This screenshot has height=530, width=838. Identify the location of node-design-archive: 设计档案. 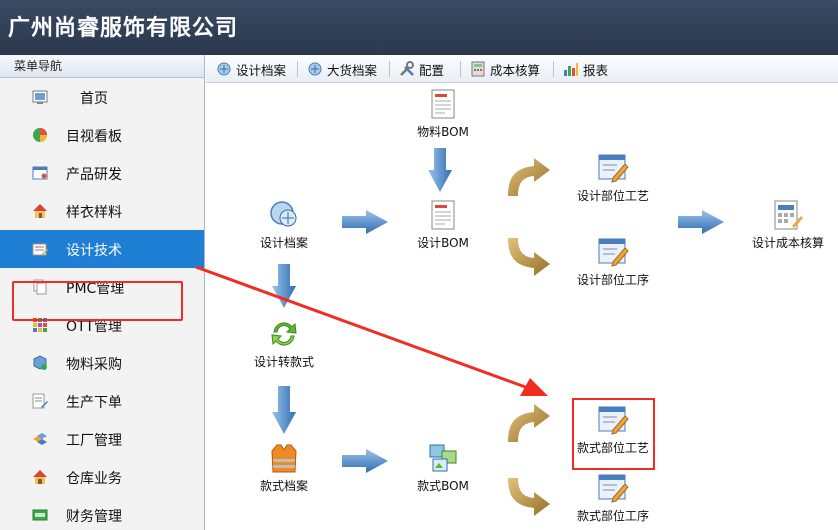
(284, 225).